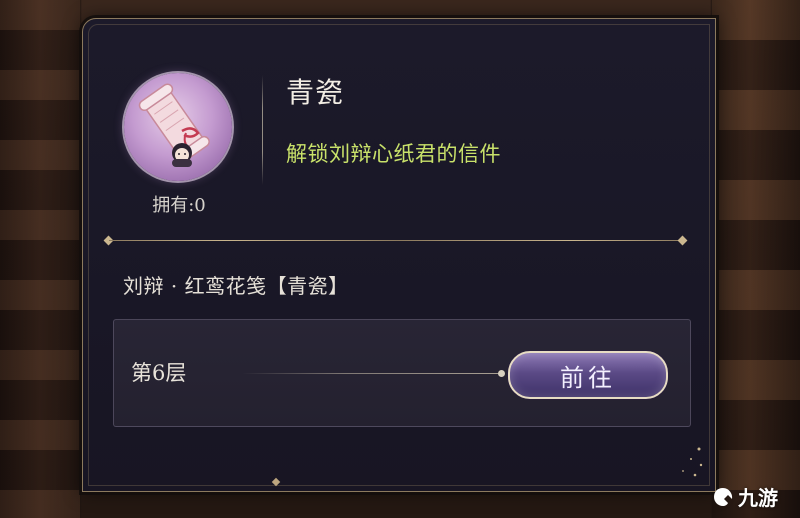 The image size is (800, 518). Describe the element at coordinates (682, 240) in the screenshot. I see `divider-right-diamond` at that location.